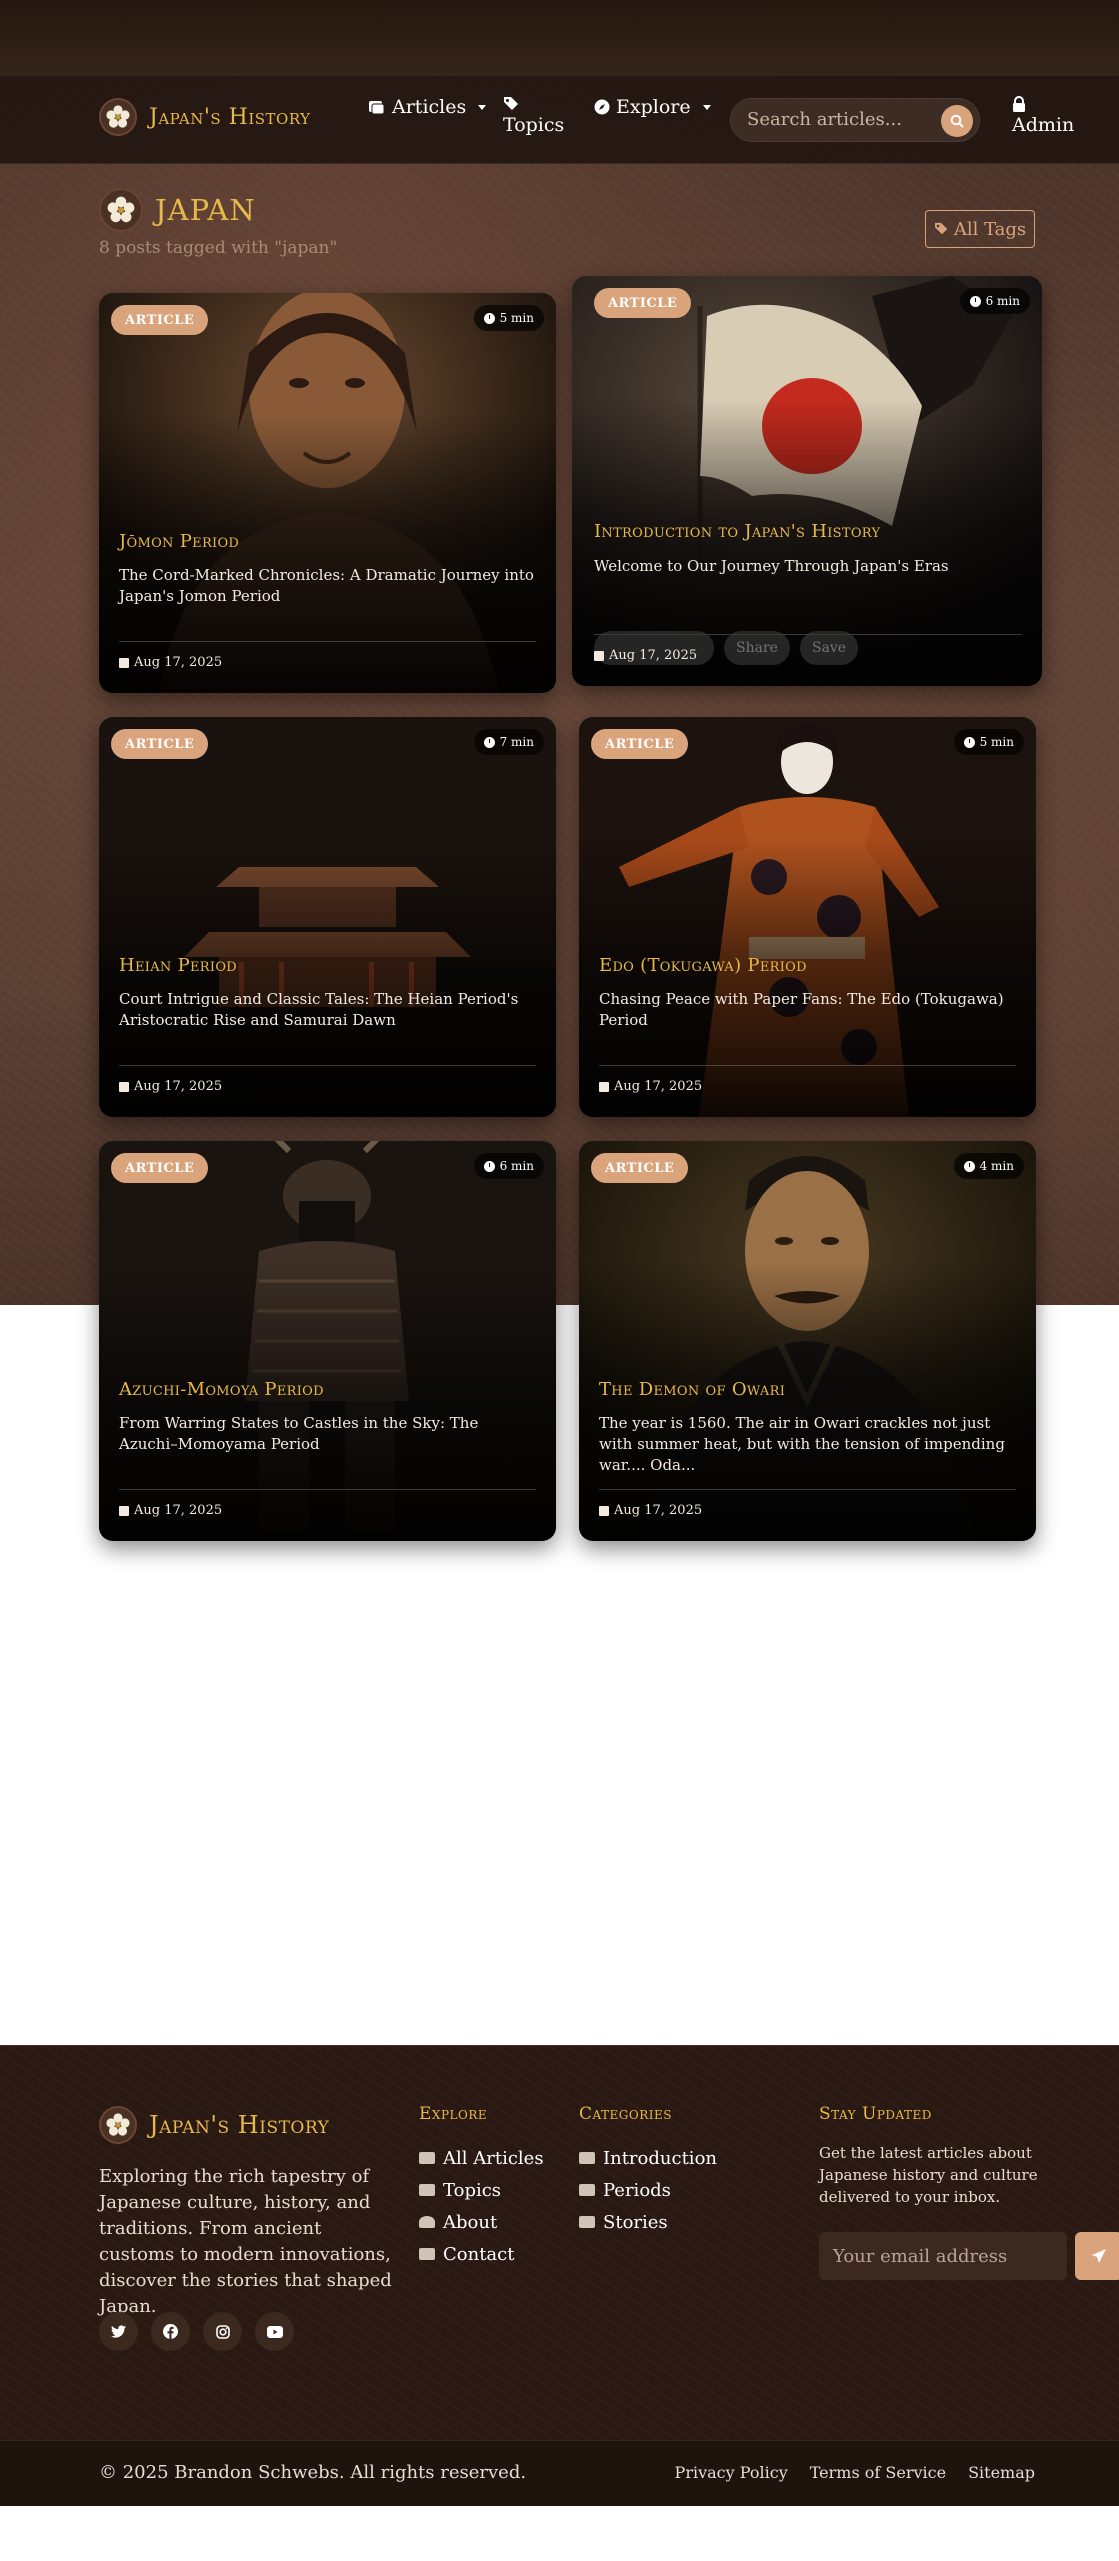 The image size is (1119, 2561). Describe the element at coordinates (878, 2472) in the screenshot. I see `terms-of-service-link: Terms of Service` at that location.